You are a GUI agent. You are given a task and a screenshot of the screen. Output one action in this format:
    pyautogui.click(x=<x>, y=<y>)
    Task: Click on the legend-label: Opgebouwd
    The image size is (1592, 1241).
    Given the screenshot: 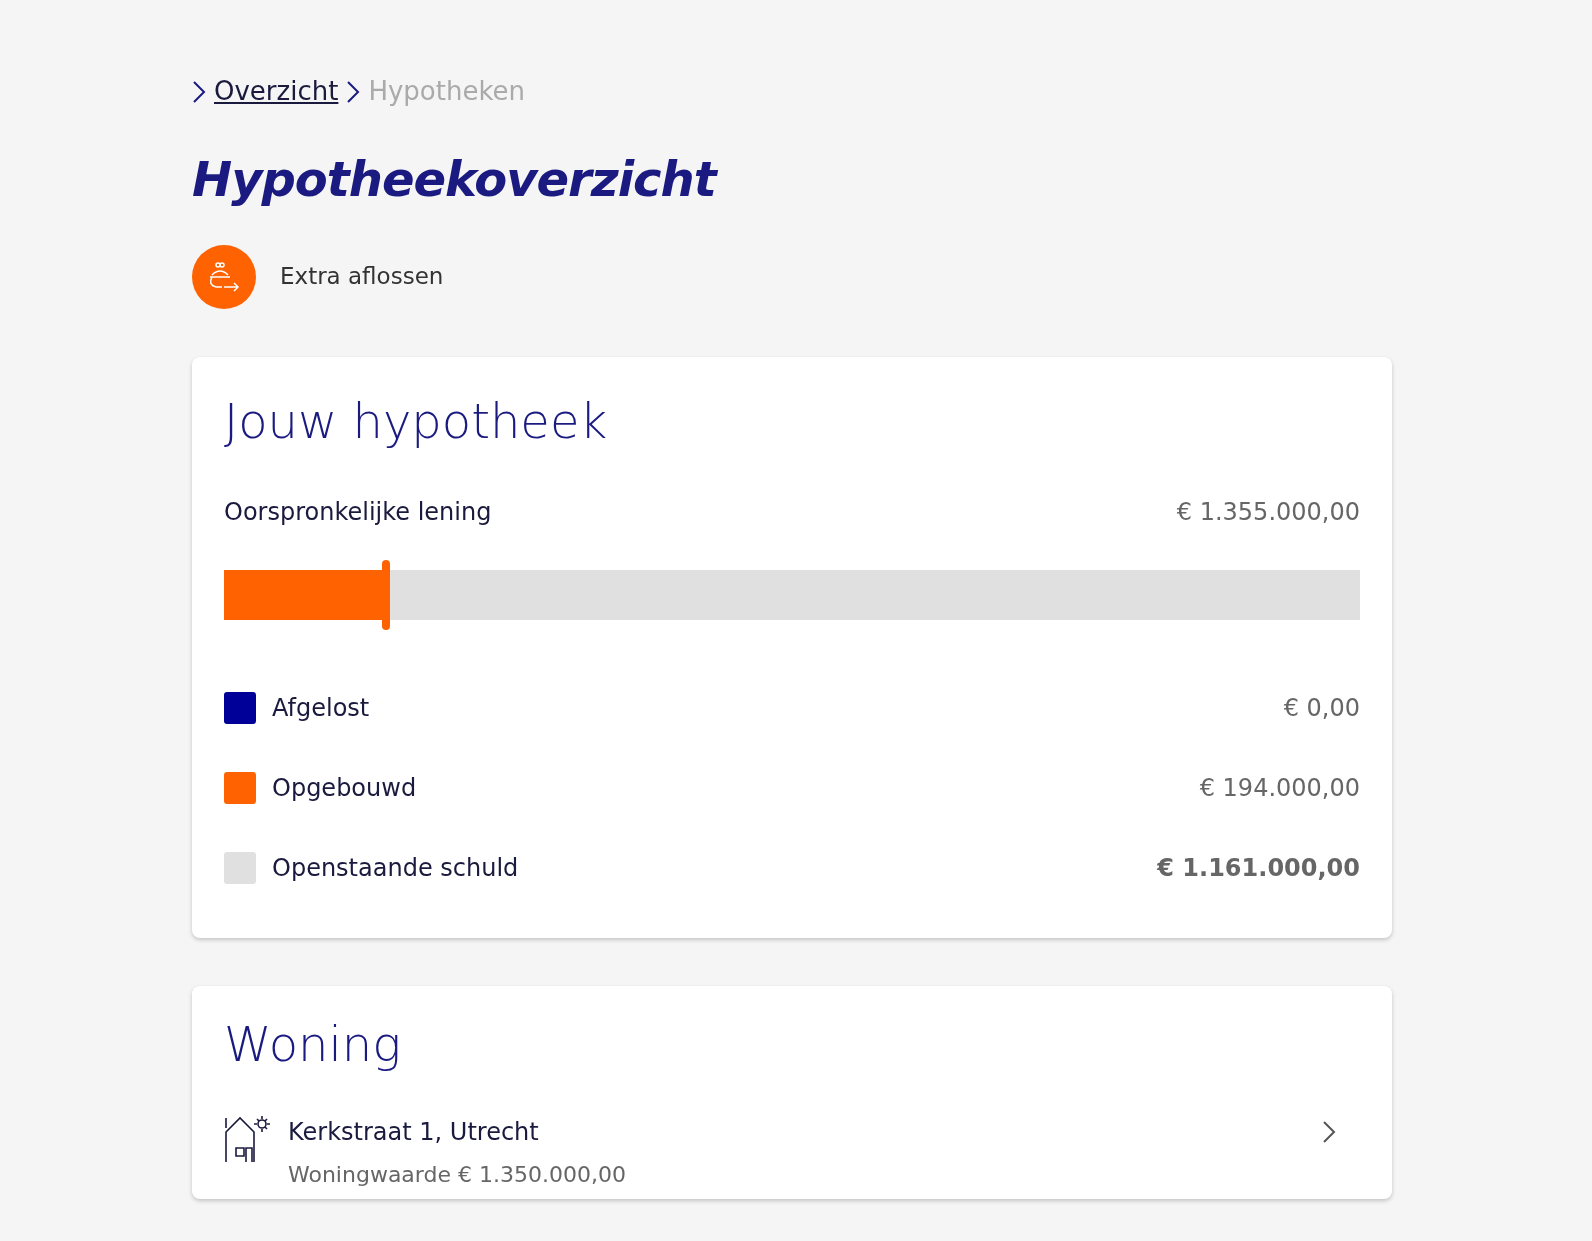 What is the action you would take?
    pyautogui.click(x=344, y=789)
    